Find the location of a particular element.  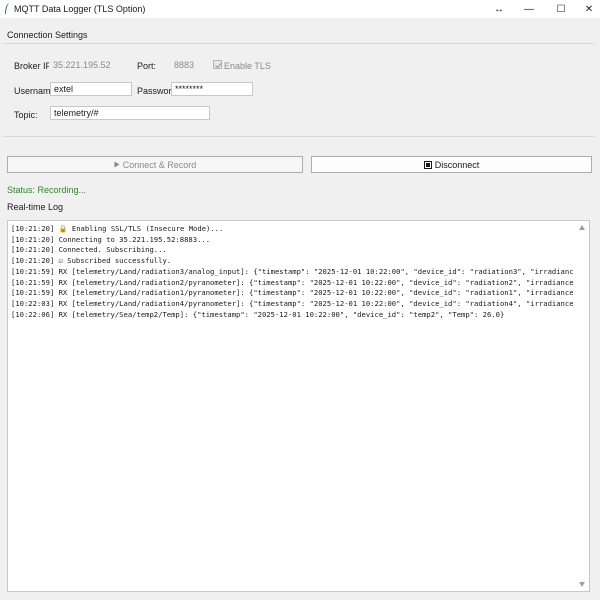

connection-settings-label: Connection Settings is located at coordinates (47, 35).